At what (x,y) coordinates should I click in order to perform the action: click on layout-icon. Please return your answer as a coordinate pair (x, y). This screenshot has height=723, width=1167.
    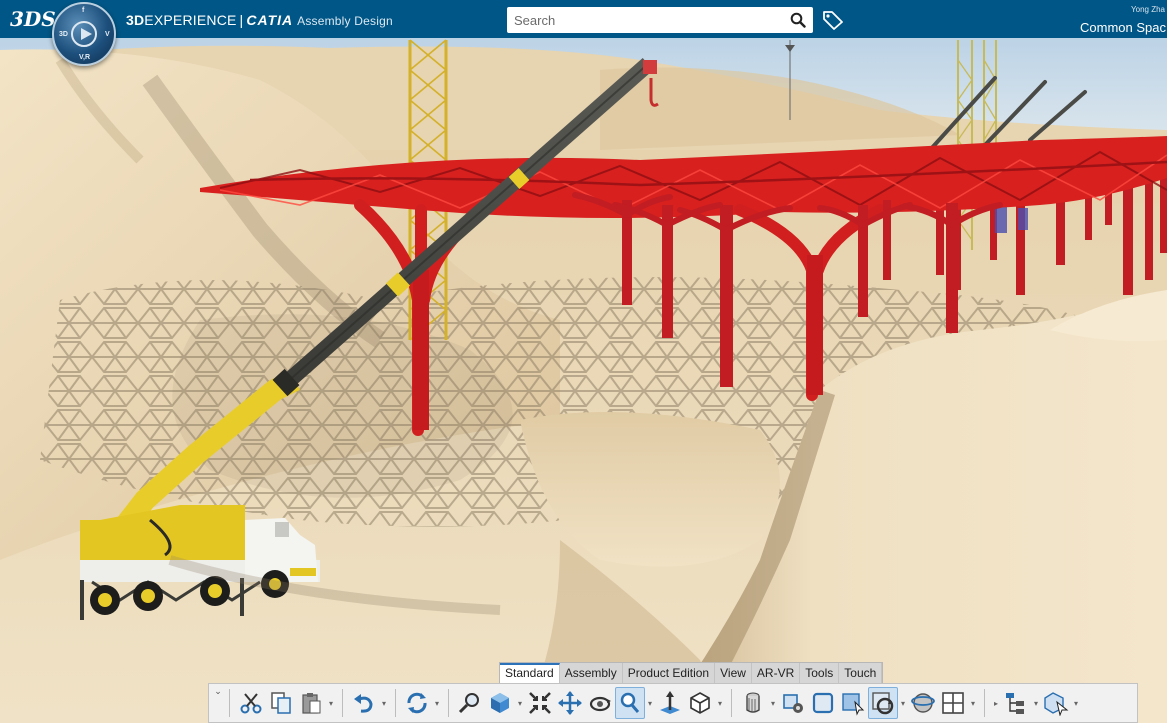
    Looking at the image, I should click on (953, 703).